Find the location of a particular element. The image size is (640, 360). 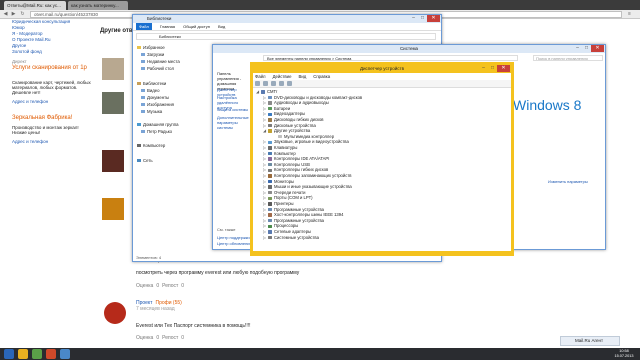

chat-widget: Mail.Ru Агент is located at coordinates (590, 341).